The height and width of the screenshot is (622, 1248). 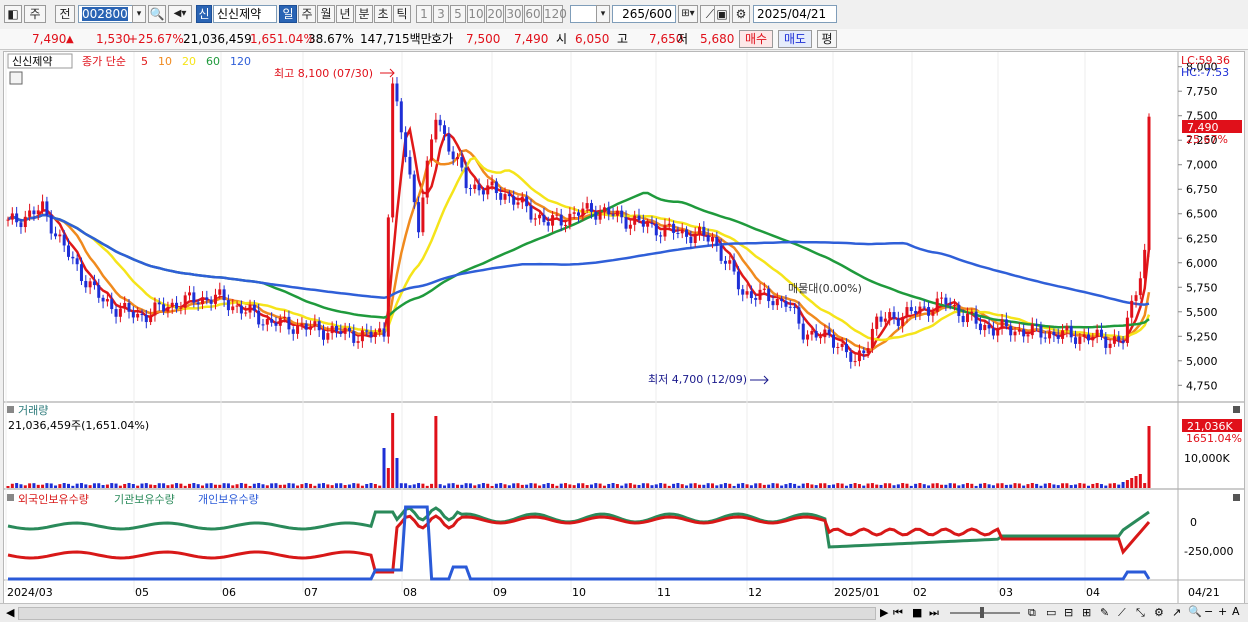 What do you see at coordinates (555, 14) in the screenshot?
I see `interval-button-120: 120` at bounding box center [555, 14].